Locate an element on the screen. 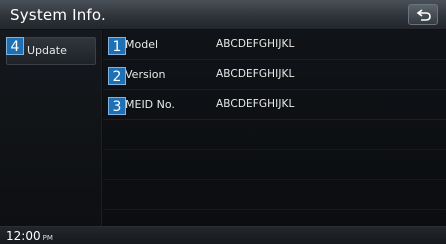 The height and width of the screenshot is (244, 446). callout-2: 2 is located at coordinates (117, 76).